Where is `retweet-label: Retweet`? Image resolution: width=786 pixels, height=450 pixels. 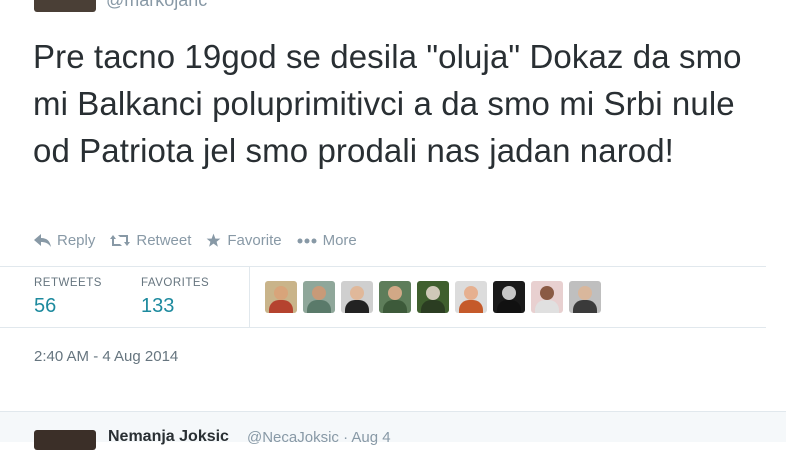 retweet-label: Retweet is located at coordinates (164, 240).